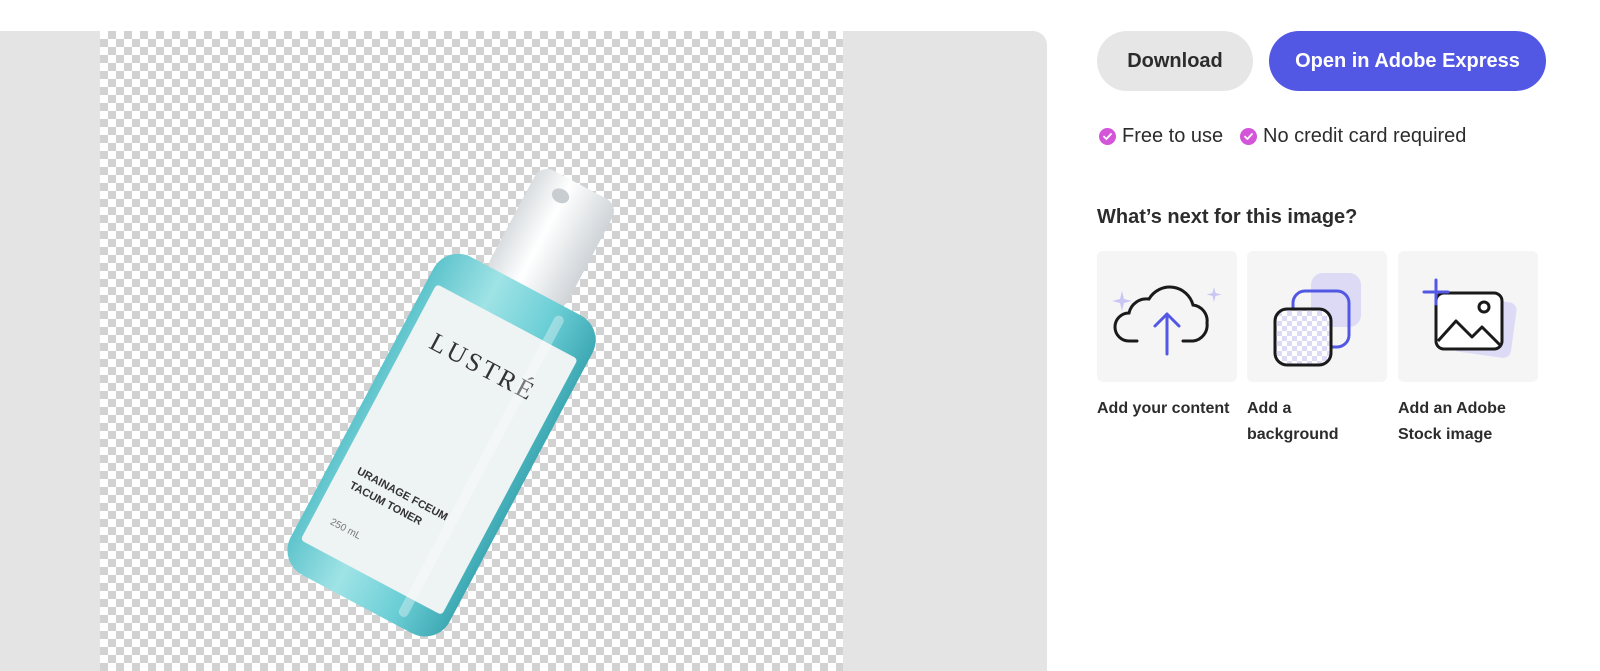 This screenshot has width=1600, height=671. What do you see at coordinates (1167, 320) in the screenshot?
I see `cloud-upload-icon` at bounding box center [1167, 320].